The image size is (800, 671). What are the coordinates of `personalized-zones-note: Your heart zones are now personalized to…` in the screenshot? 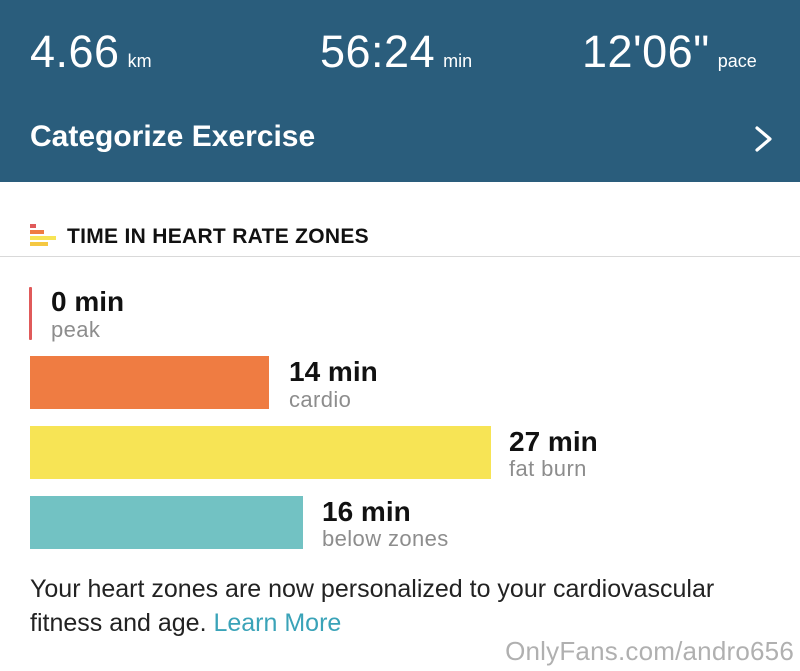 It's located at (400, 606).